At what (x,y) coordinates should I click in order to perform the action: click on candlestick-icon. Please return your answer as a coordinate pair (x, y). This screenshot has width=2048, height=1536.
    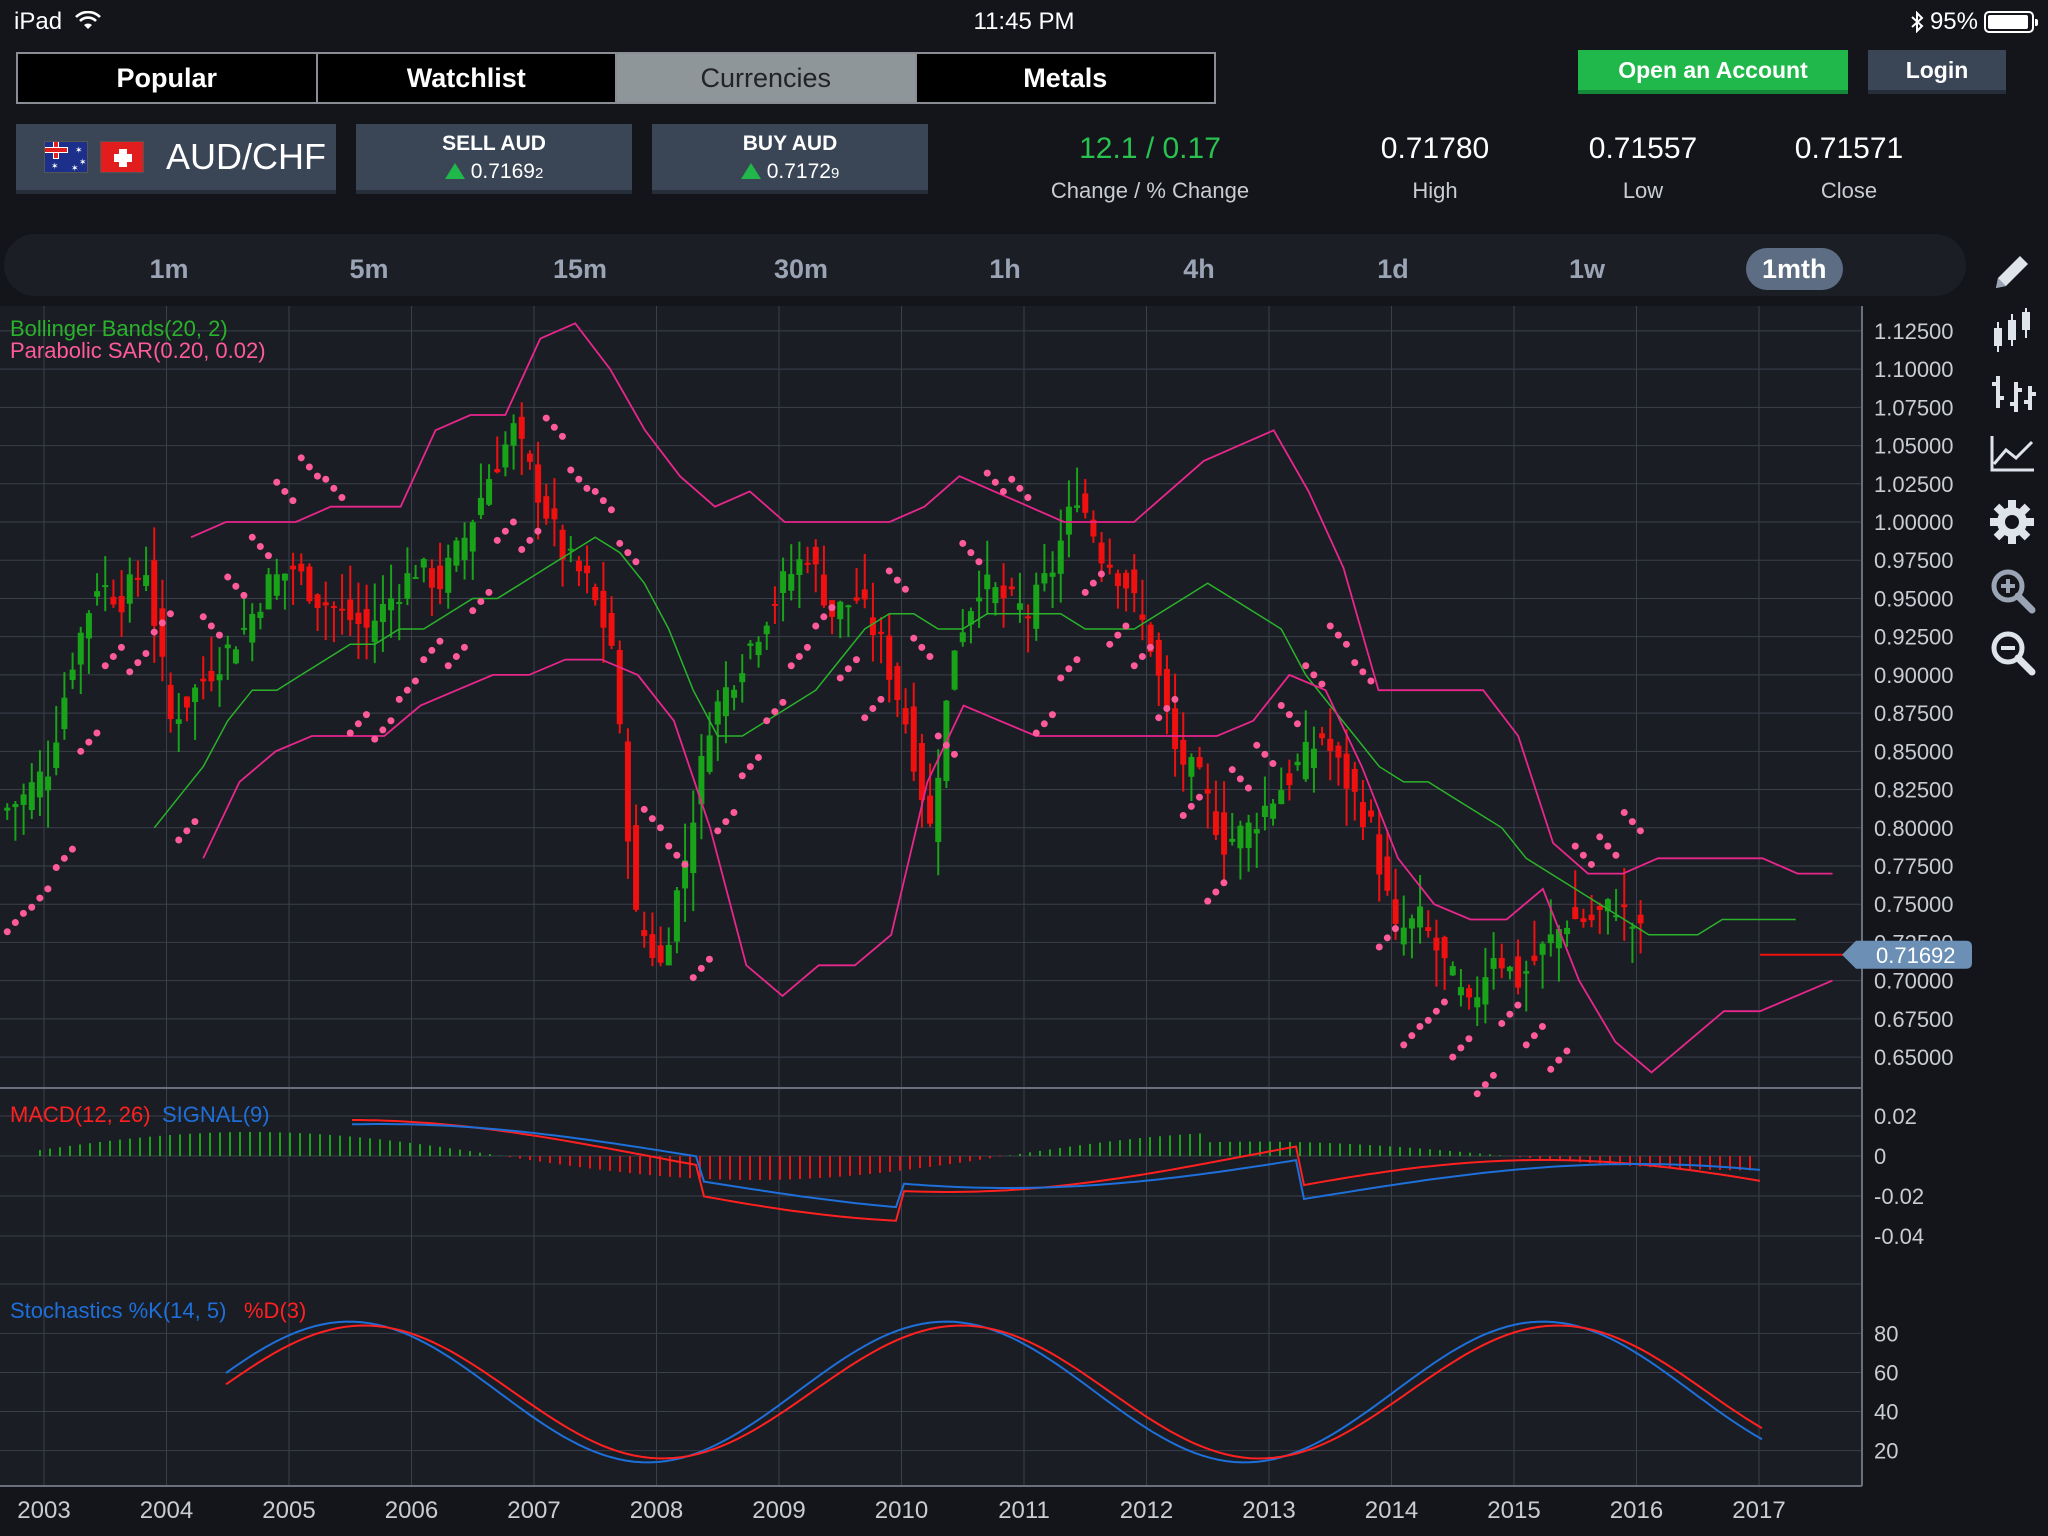
    Looking at the image, I should click on (2012, 332).